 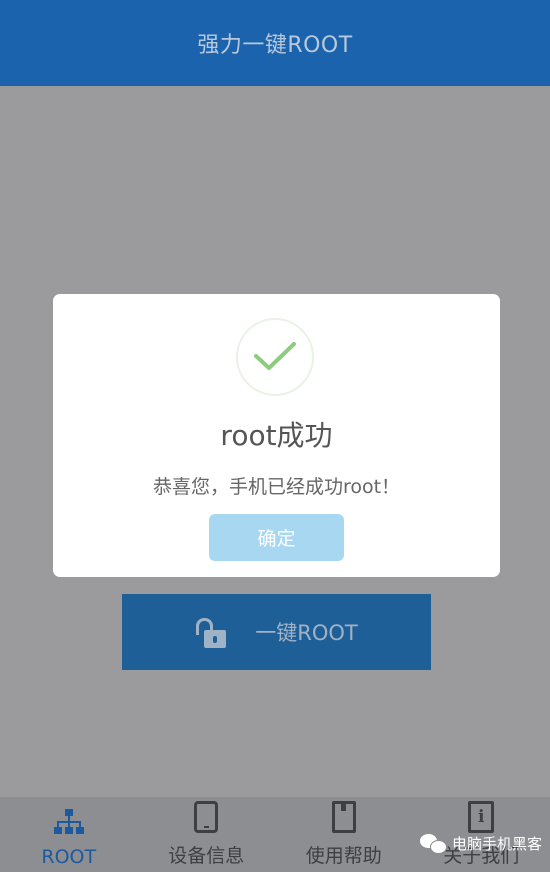 What do you see at coordinates (306, 633) in the screenshot?
I see `one-click-root-label: 一键ROOT` at bounding box center [306, 633].